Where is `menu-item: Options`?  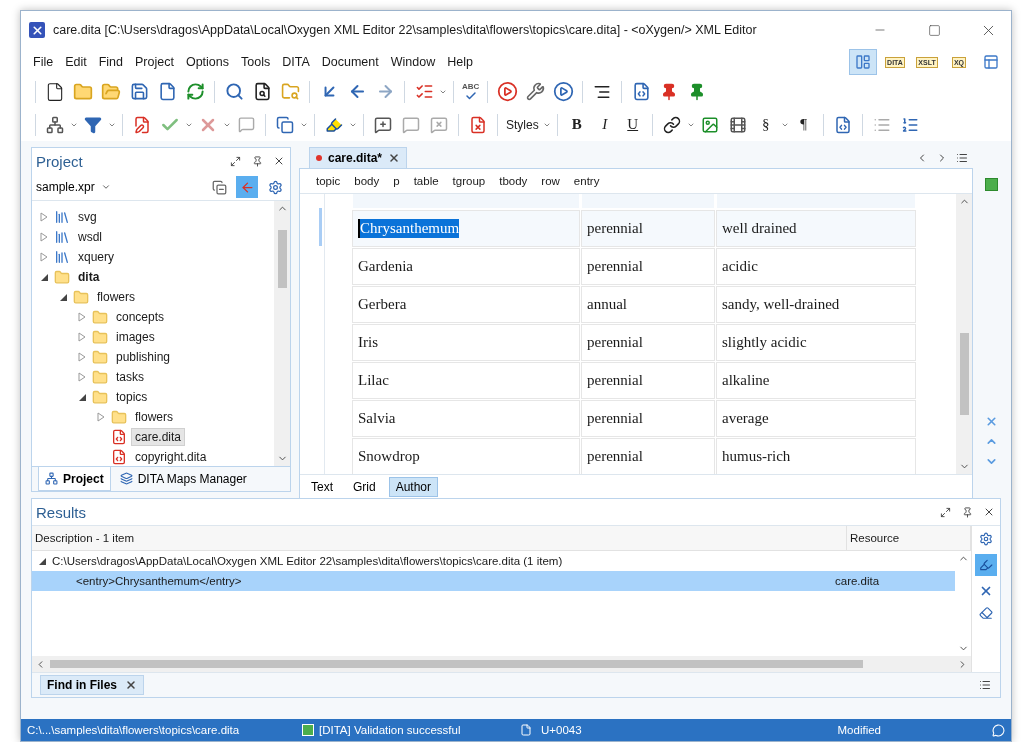
menu-item: Options is located at coordinates (207, 62).